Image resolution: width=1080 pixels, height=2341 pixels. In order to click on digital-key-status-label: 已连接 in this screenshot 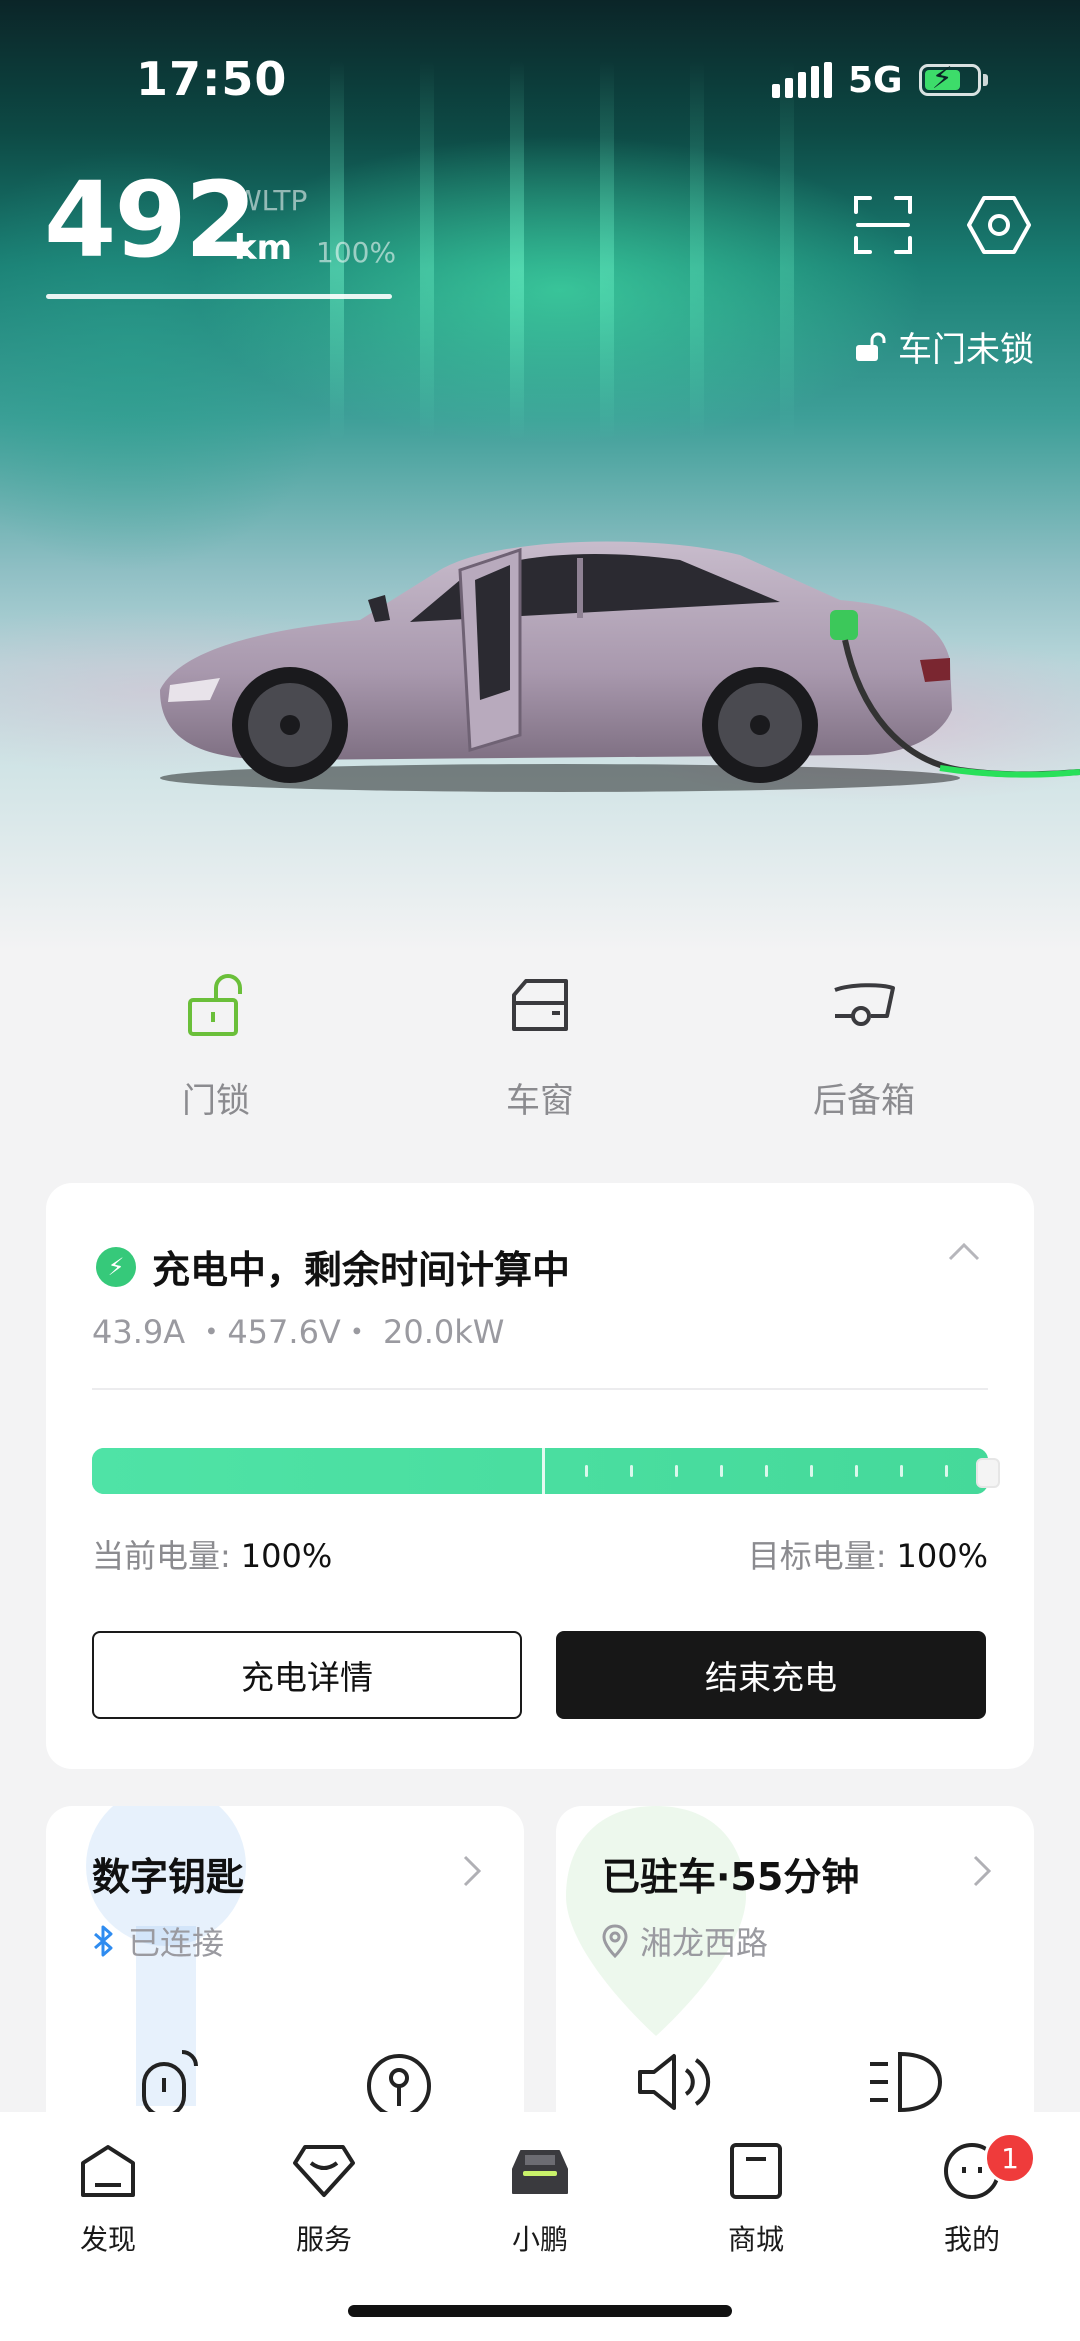, I will do `click(176, 1943)`.